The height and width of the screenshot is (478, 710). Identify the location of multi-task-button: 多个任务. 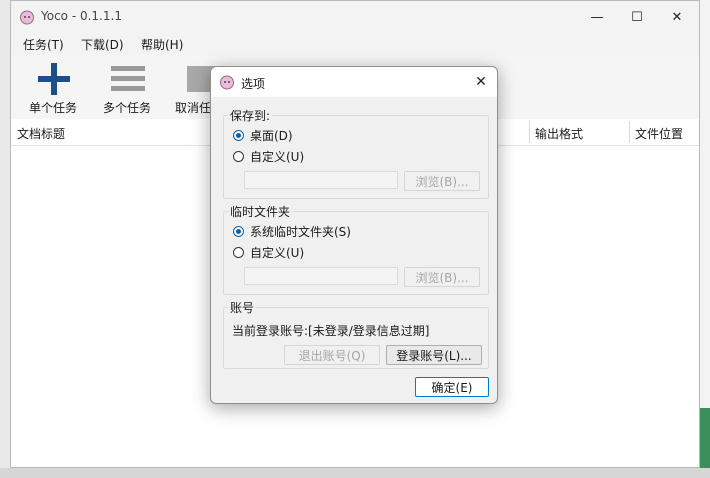
(127, 87).